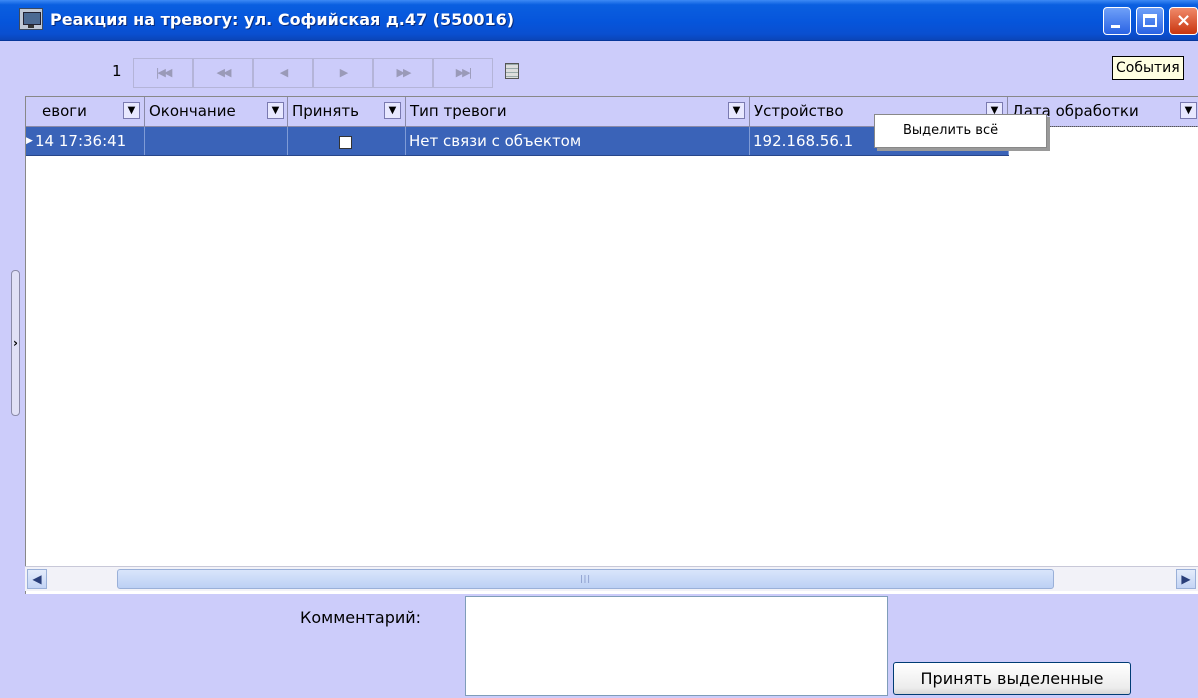 This screenshot has width=1198, height=698. What do you see at coordinates (343, 73) in the screenshot?
I see `nav-next-button: ▶` at bounding box center [343, 73].